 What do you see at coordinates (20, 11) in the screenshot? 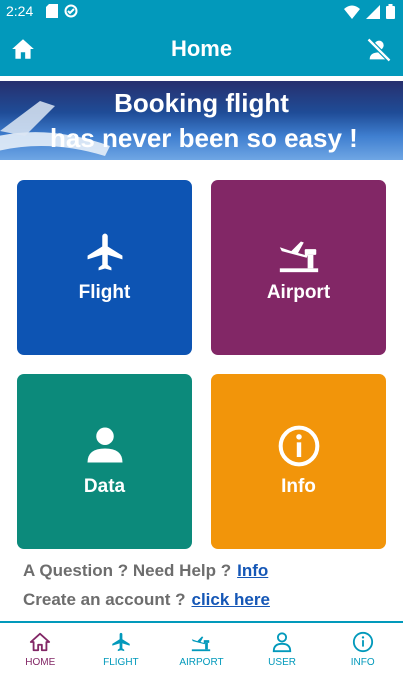
I see `status-time: 2:24` at bounding box center [20, 11].